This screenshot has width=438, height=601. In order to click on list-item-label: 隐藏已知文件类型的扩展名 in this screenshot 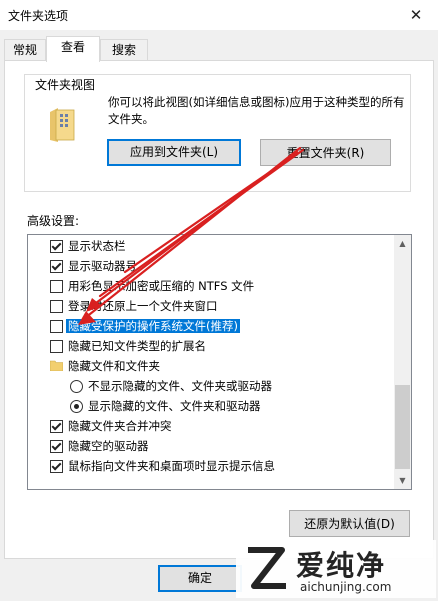, I will do `click(137, 346)`.